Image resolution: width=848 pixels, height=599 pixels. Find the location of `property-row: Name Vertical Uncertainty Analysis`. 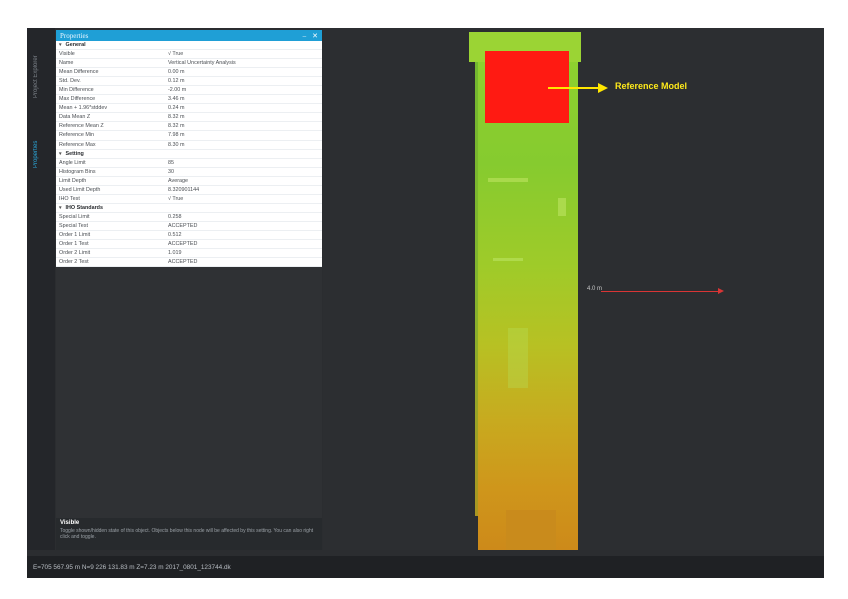

property-row: Name Vertical Uncertainty Analysis is located at coordinates (189, 64).